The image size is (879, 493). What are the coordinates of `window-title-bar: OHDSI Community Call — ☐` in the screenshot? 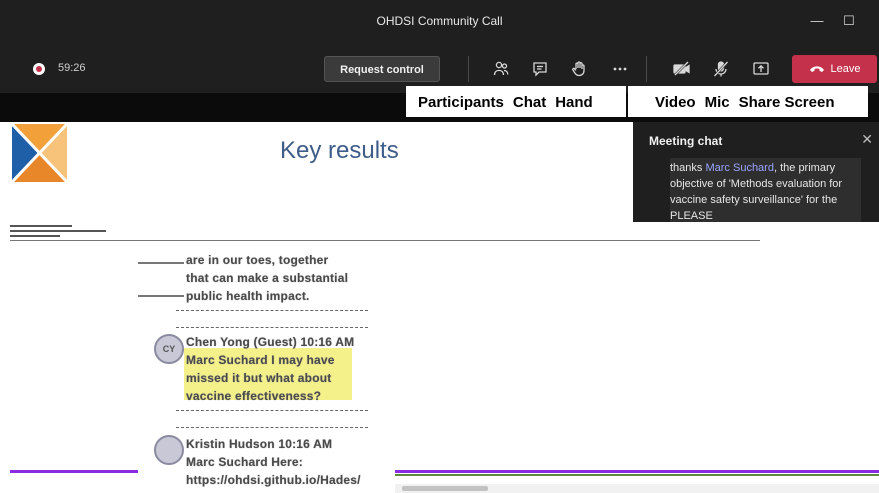 It's located at (439, 22).